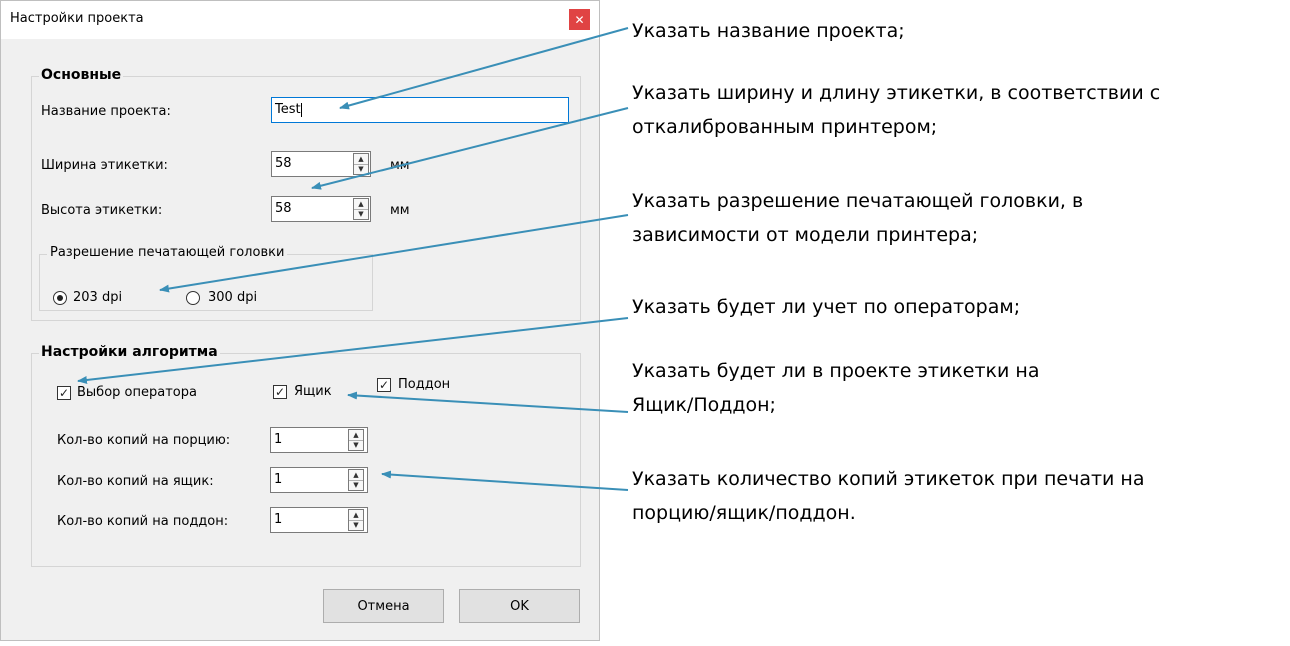 Image resolution: width=1290 pixels, height=646 pixels. What do you see at coordinates (785, 127) in the screenshot?
I see `note-label-size-line2: откалиброванным принтером;` at bounding box center [785, 127].